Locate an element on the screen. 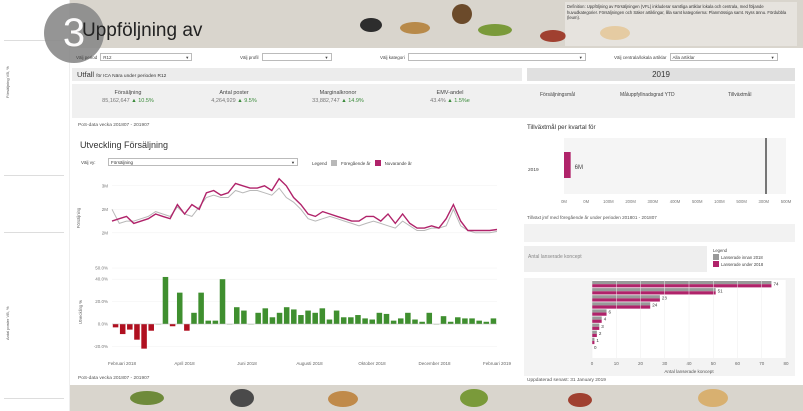  legend-swatch-curr is located at coordinates (377, 163).